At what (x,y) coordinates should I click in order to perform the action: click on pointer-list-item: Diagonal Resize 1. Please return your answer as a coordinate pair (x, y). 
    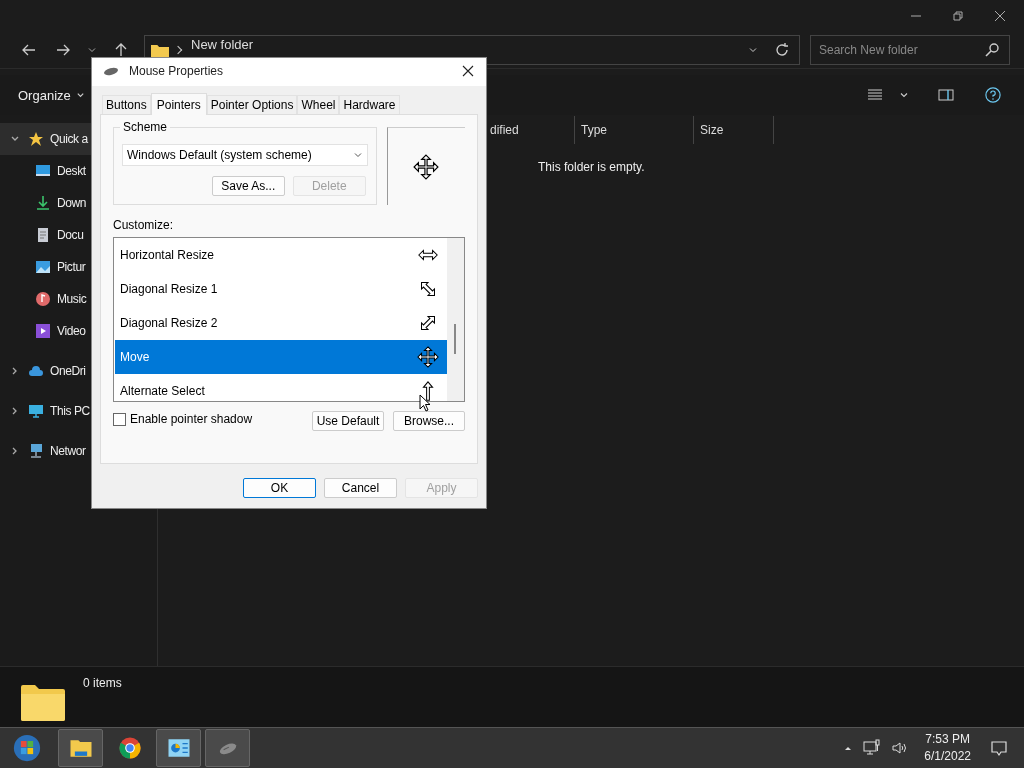
    Looking at the image, I should click on (281, 289).